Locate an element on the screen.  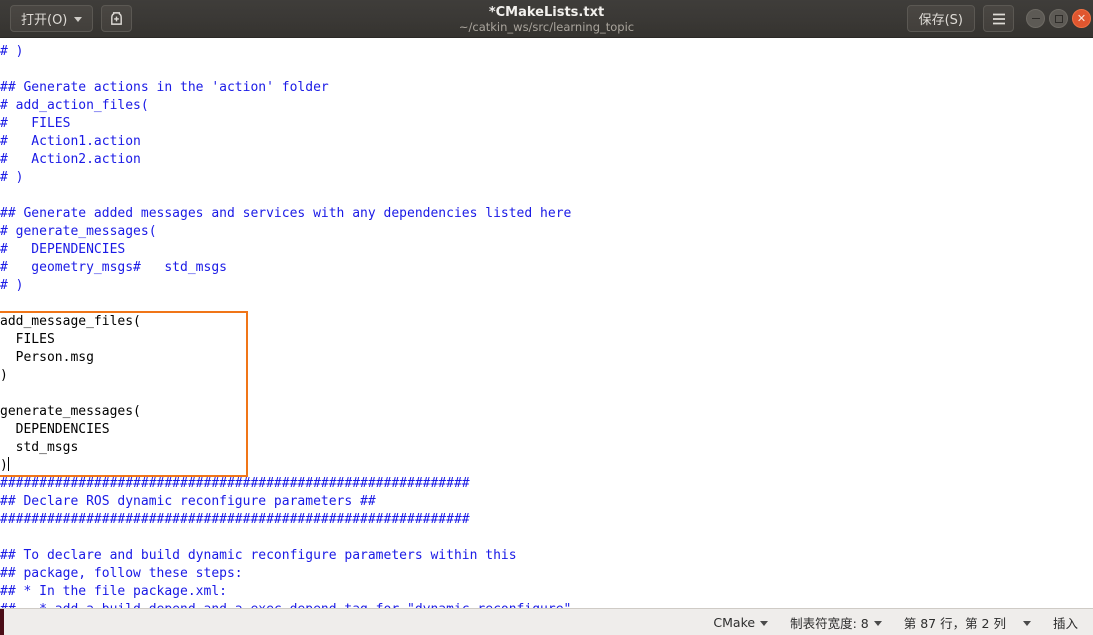
code-line: FILES is located at coordinates (285, 340).